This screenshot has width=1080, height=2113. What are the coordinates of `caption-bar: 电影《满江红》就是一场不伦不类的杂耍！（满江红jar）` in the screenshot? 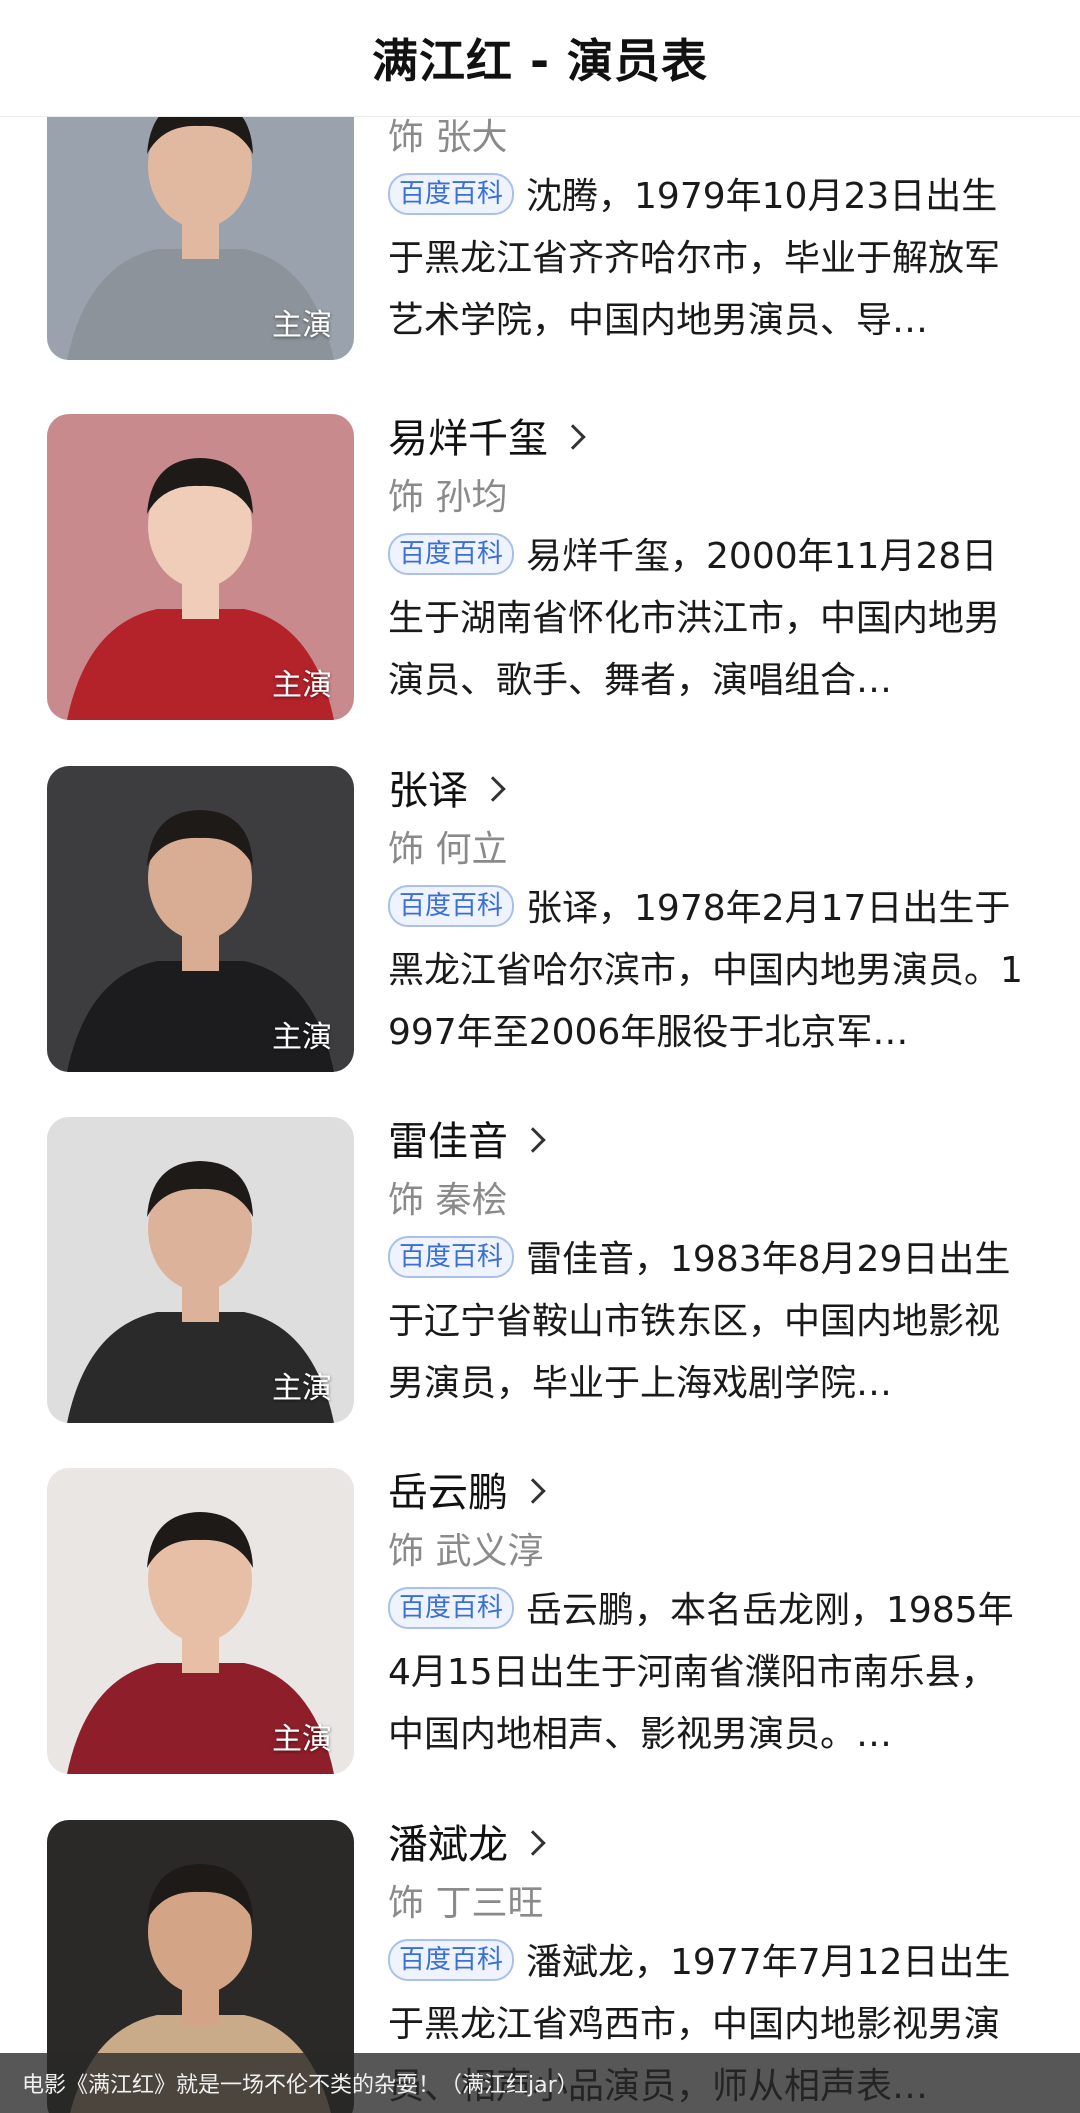 It's located at (540, 2083).